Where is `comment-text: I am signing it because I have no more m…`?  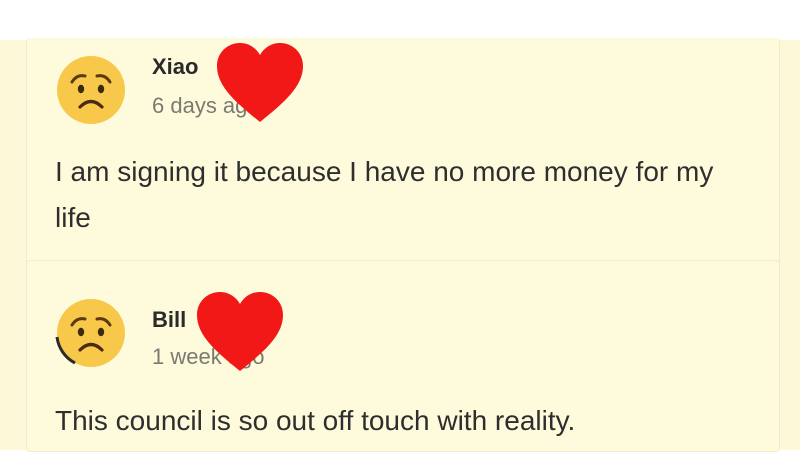
comment-text: I am signing it because I have no more m… is located at coordinates (384, 194).